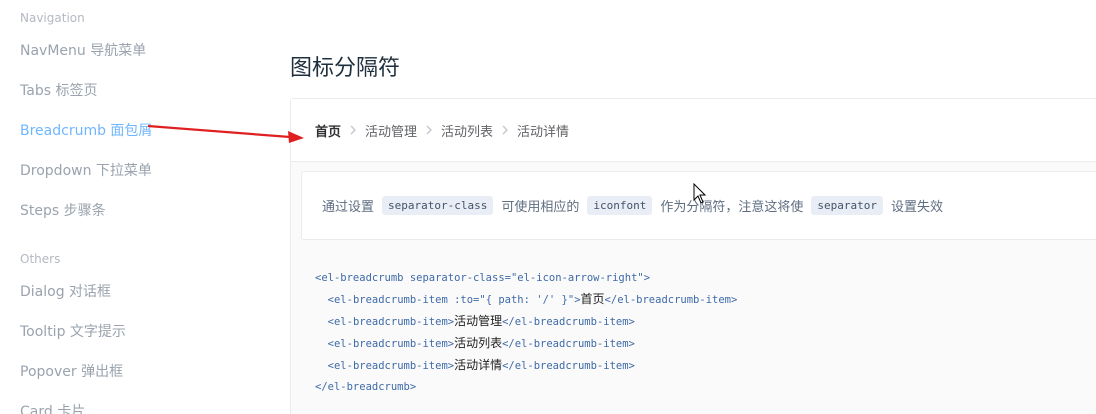 This screenshot has width=1096, height=414. What do you see at coordinates (86, 171) in the screenshot?
I see `sidebar-item-dropdown: Dropdown 下拉菜单` at bounding box center [86, 171].